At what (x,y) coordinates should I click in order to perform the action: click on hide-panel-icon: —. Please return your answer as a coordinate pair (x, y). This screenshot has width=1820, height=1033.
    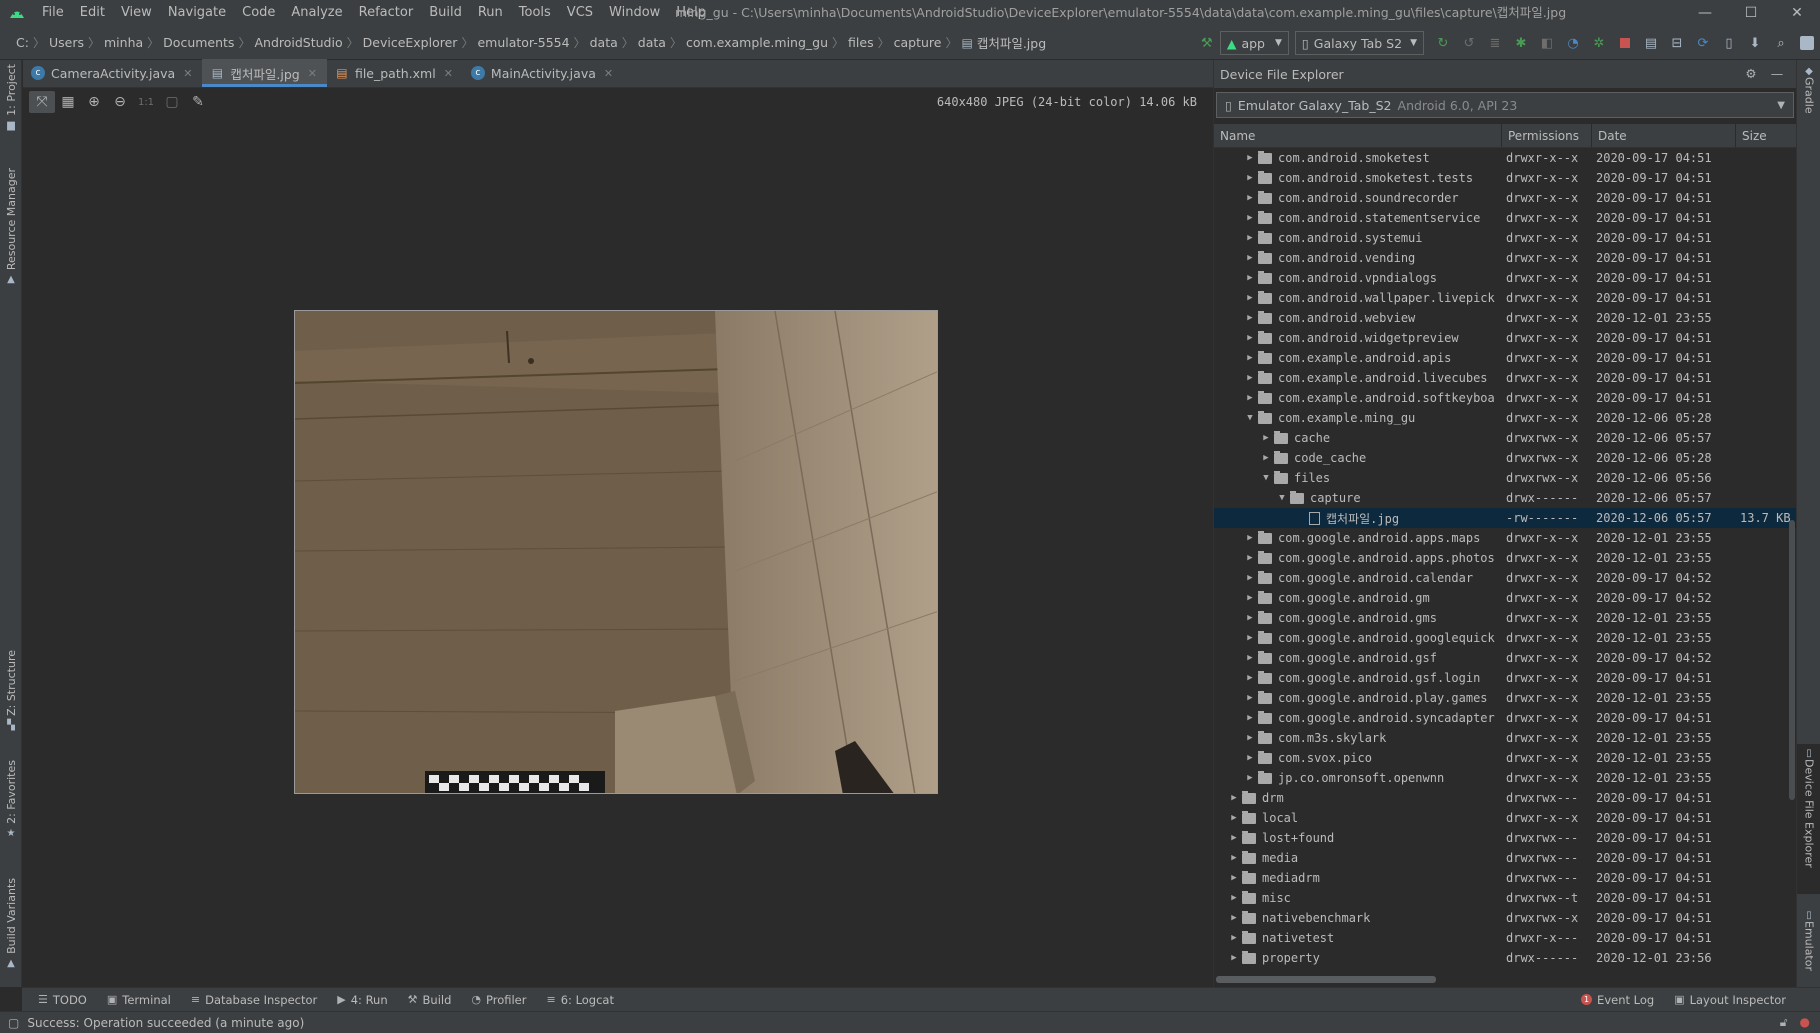
    Looking at the image, I should click on (1777, 74).